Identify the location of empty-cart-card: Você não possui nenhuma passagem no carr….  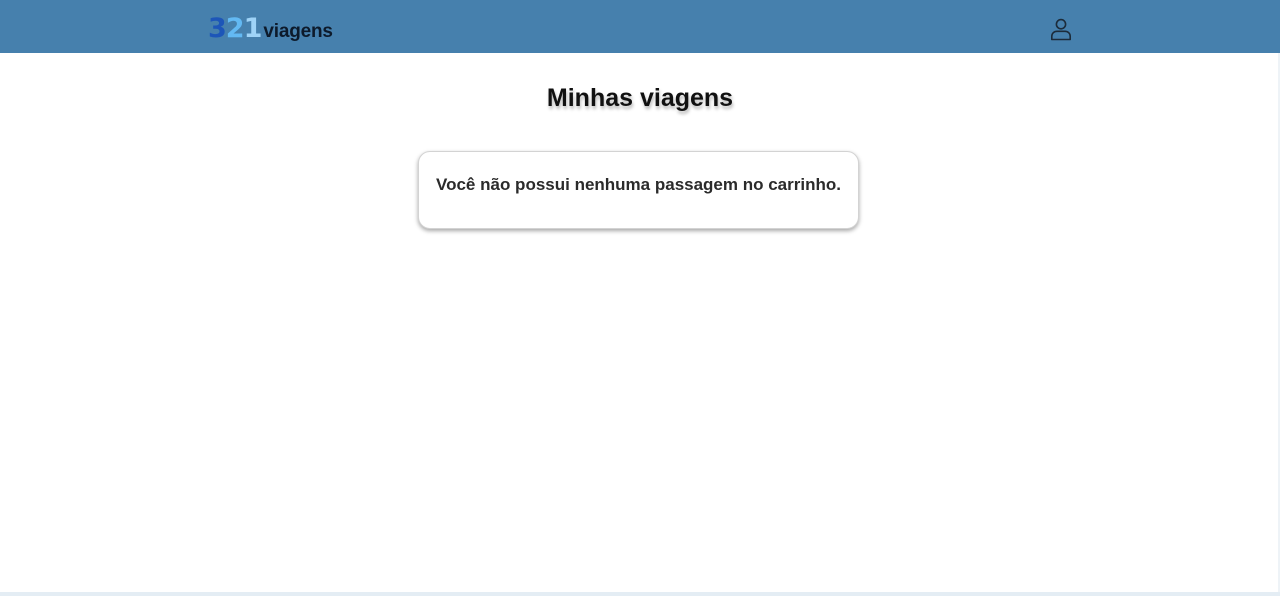
(638, 190).